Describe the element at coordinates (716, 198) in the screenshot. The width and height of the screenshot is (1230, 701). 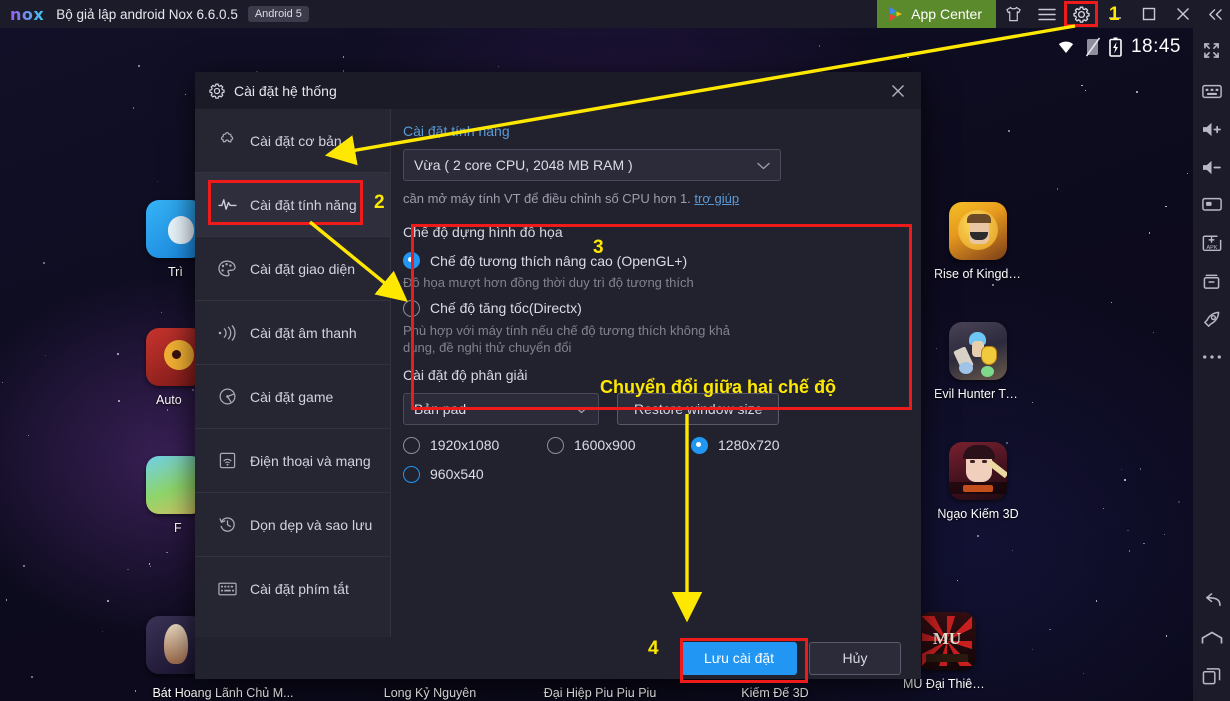
I see `vt-hint-link: trợ giúp` at that location.